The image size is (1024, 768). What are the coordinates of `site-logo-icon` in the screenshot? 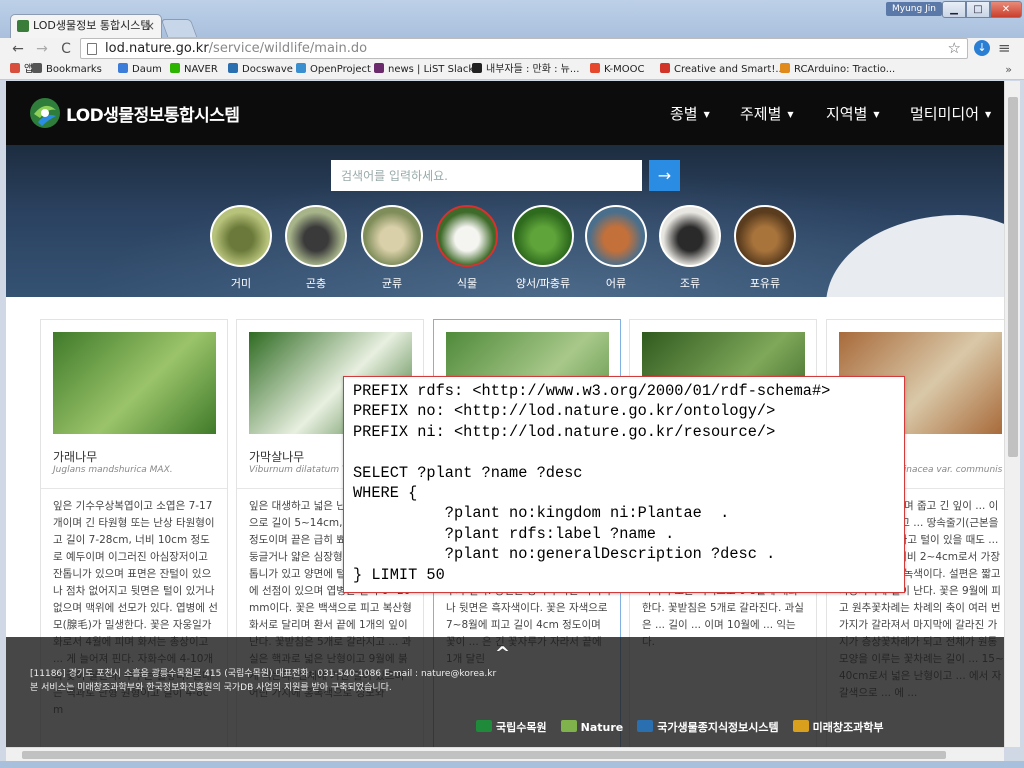 It's located at (45, 113).